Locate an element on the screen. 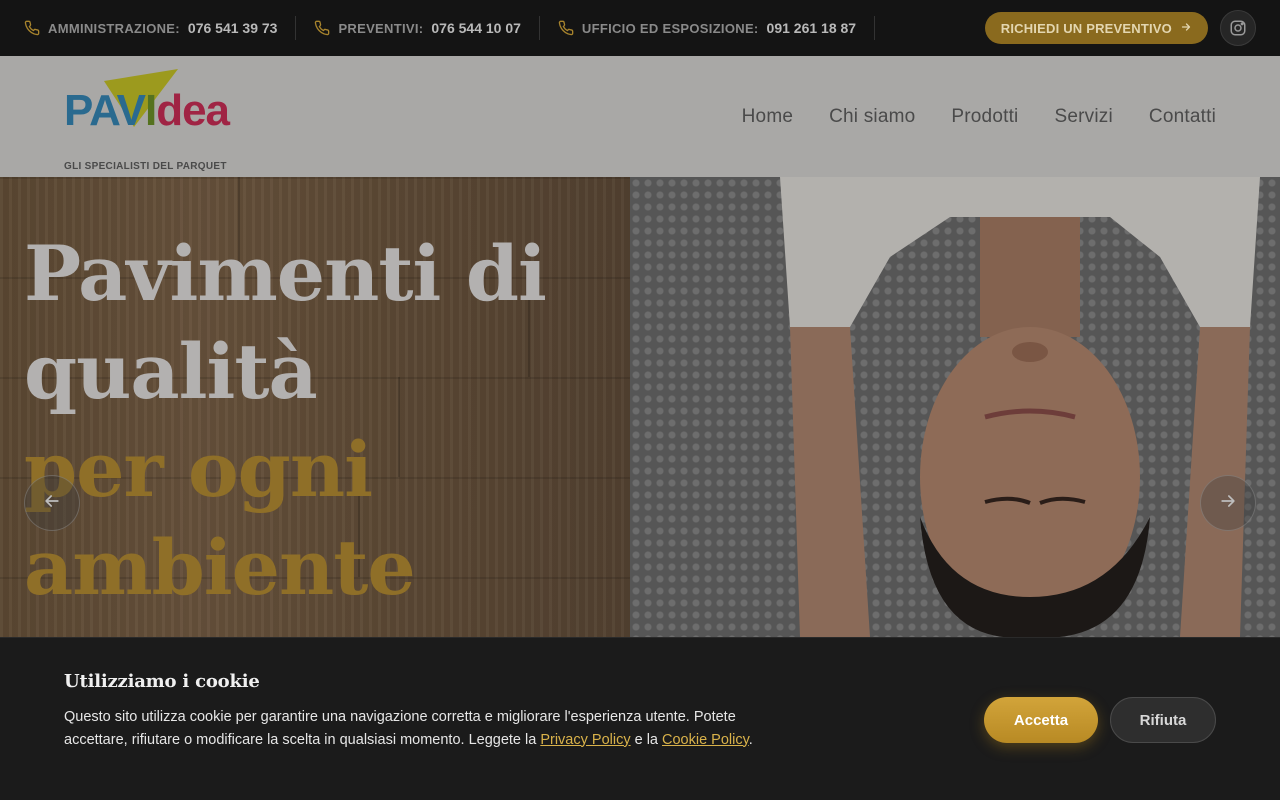  request-quote-button: RICHIEDI UN PREVENTIVO is located at coordinates (1096, 28).